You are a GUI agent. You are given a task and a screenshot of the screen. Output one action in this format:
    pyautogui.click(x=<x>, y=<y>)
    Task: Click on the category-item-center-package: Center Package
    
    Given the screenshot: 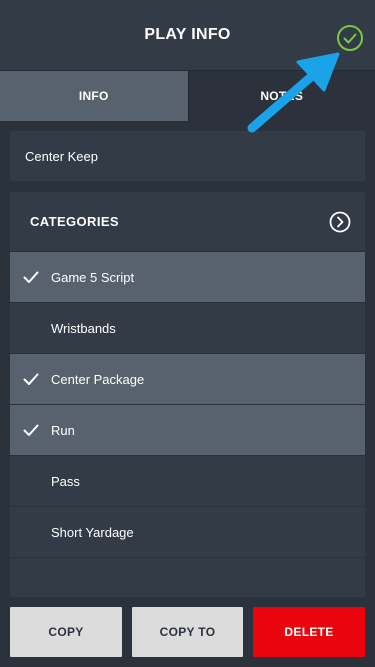 What is the action you would take?
    pyautogui.click(x=187, y=379)
    